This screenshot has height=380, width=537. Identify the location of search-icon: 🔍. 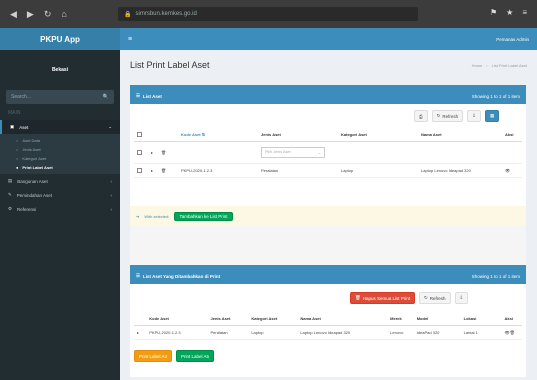
(106, 97).